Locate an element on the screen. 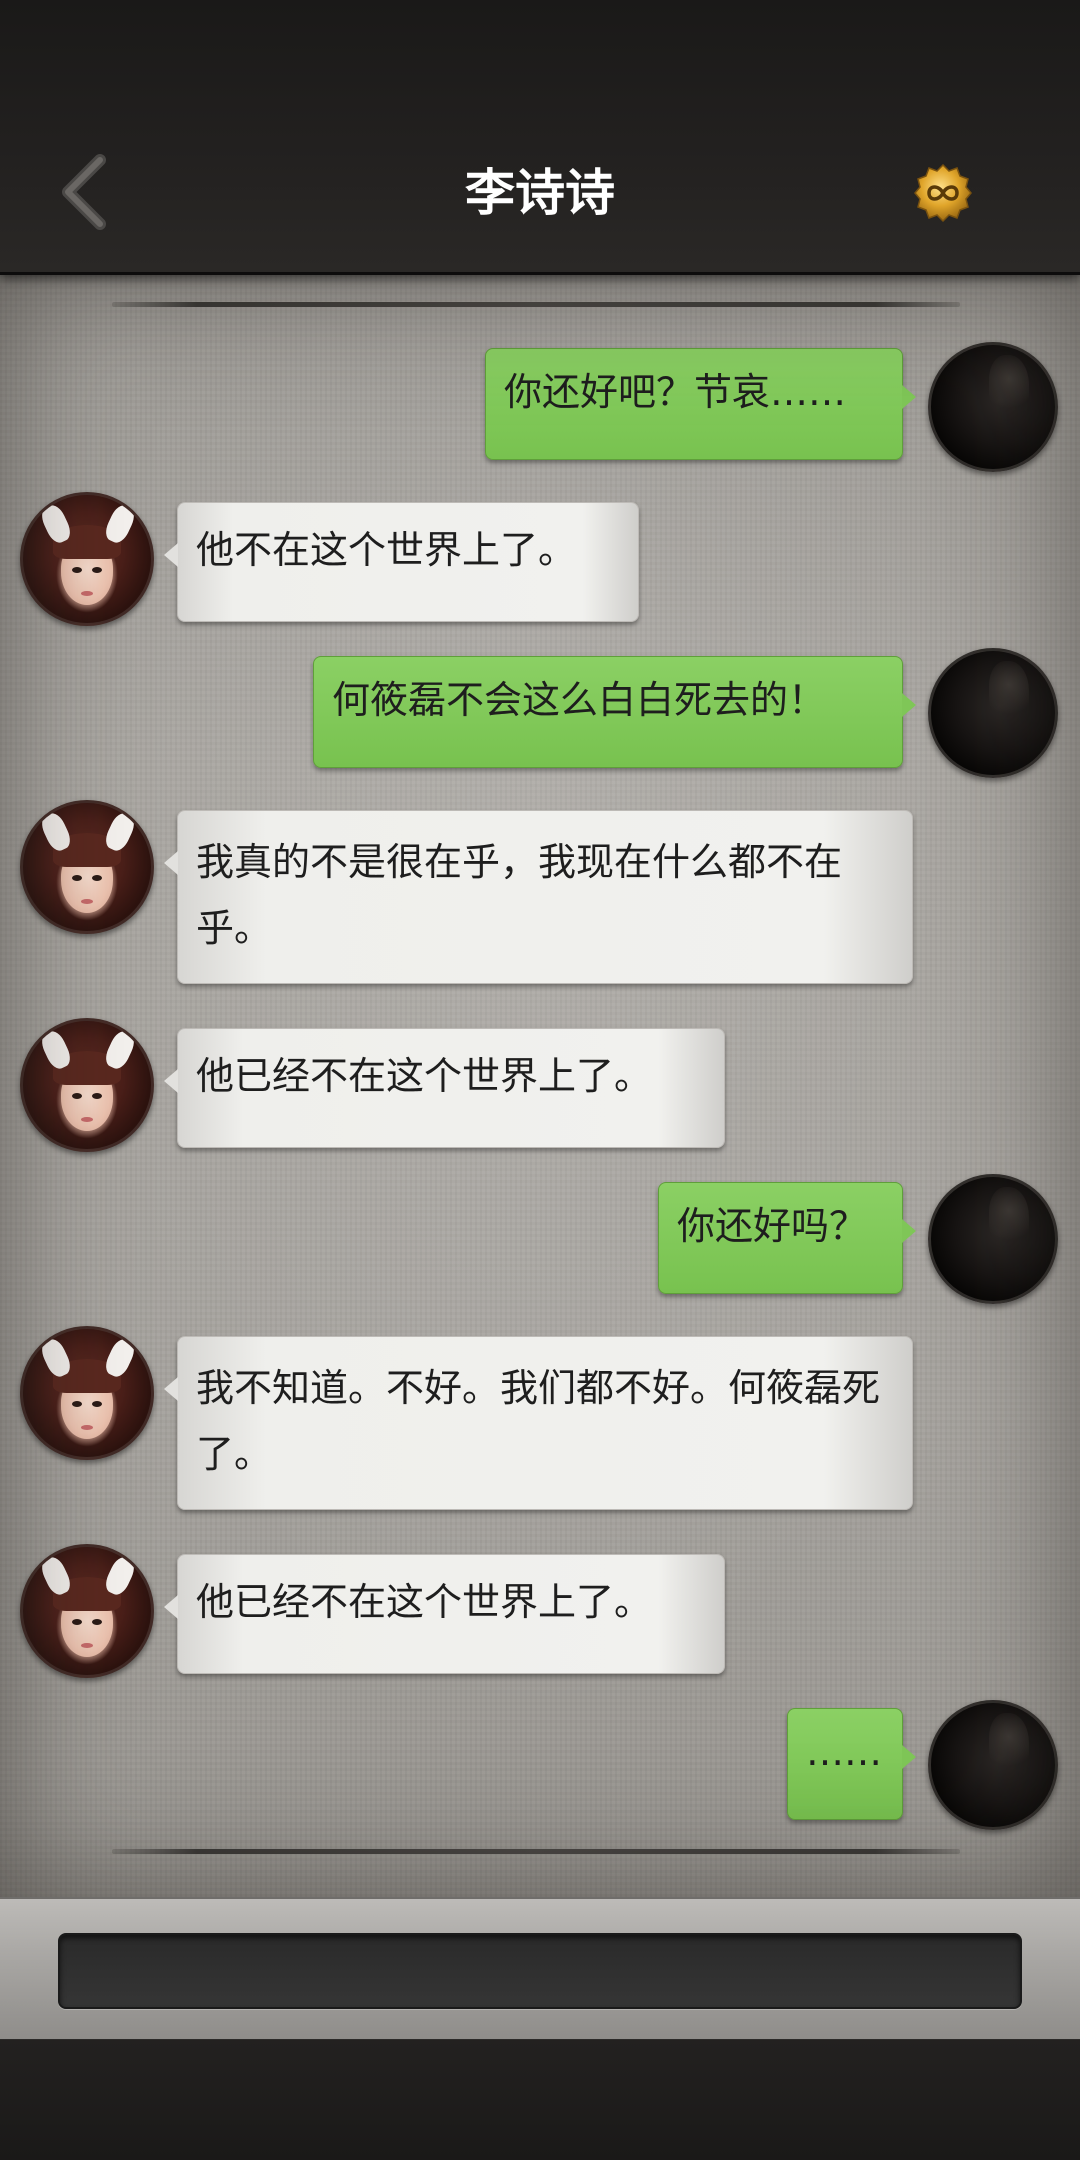 This screenshot has width=1080, height=2160. page-title: 李诗诗 is located at coordinates (540, 192).